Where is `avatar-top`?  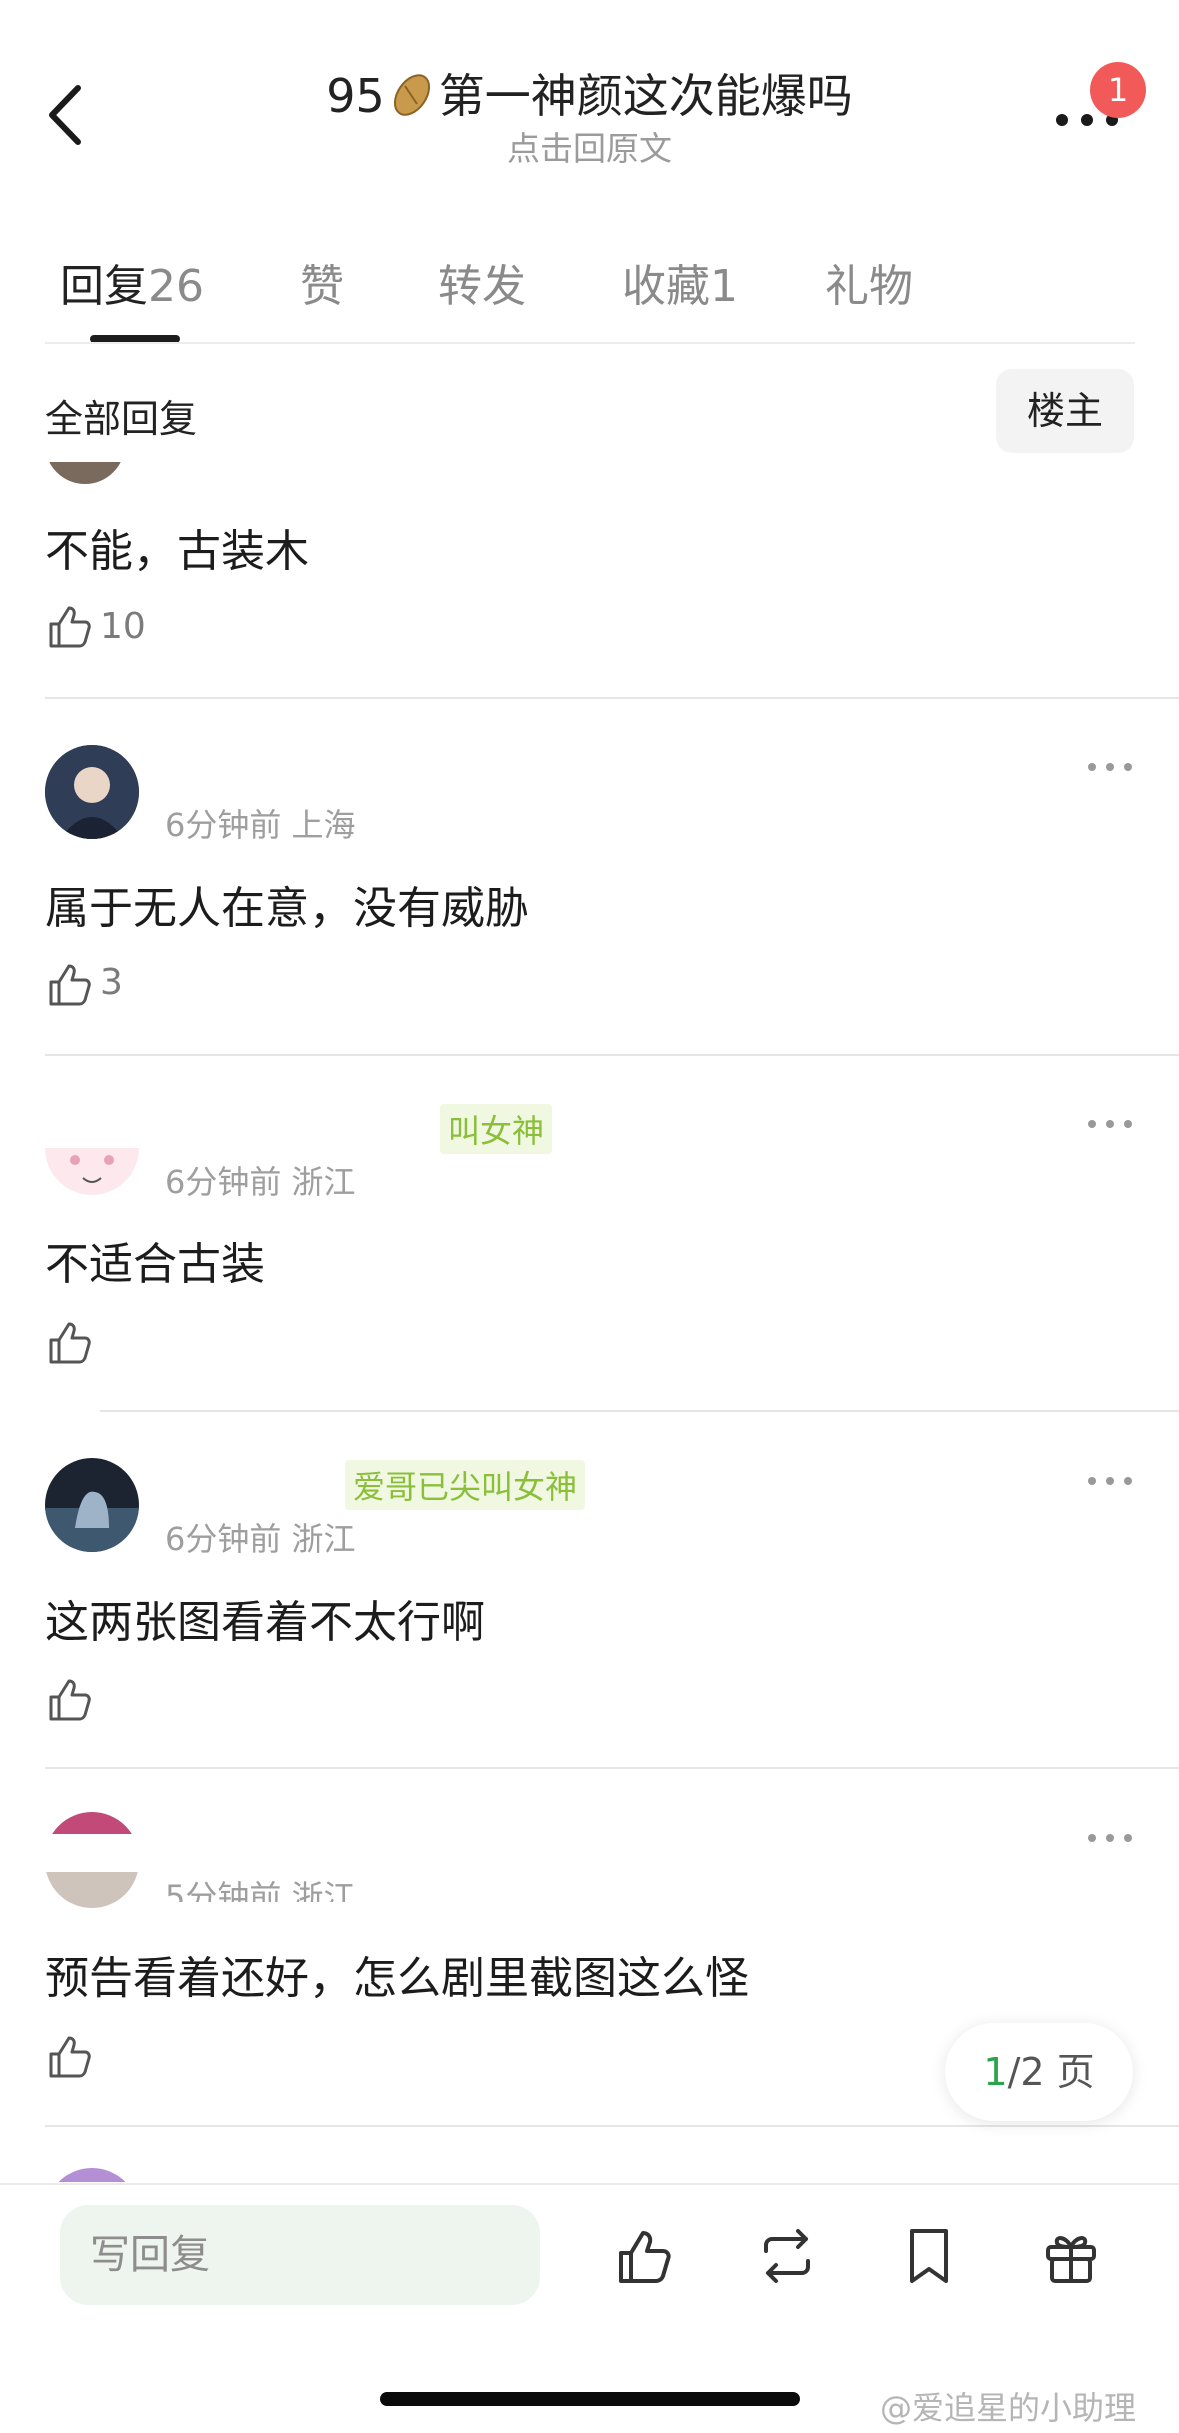
avatar-top is located at coordinates (92, 1823).